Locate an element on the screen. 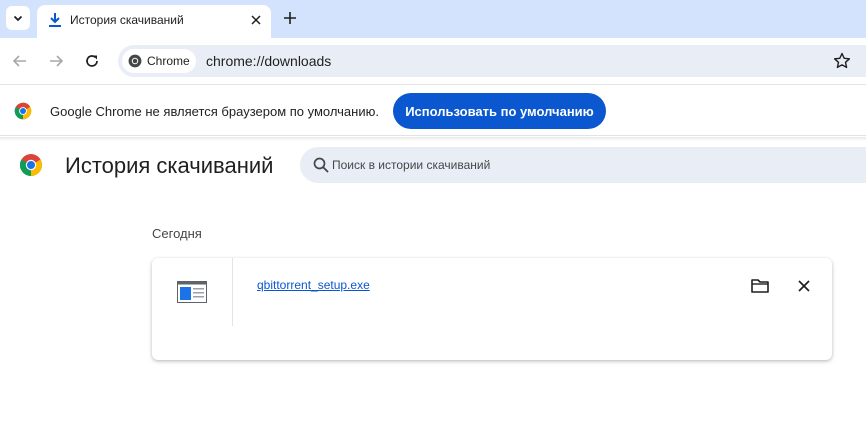 Image resolution: width=866 pixels, height=437 pixels. back-arrow-icon is located at coordinates (20, 61).